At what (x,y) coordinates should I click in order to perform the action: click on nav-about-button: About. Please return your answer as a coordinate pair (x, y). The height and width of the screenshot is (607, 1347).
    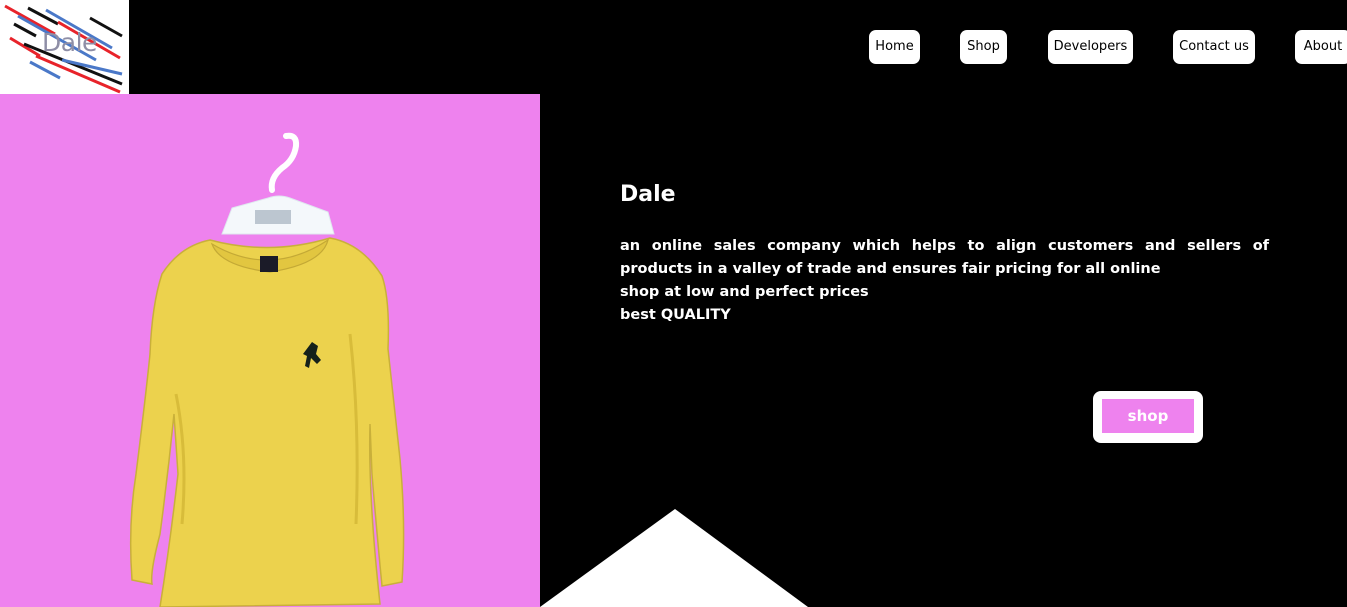
    Looking at the image, I should click on (1321, 47).